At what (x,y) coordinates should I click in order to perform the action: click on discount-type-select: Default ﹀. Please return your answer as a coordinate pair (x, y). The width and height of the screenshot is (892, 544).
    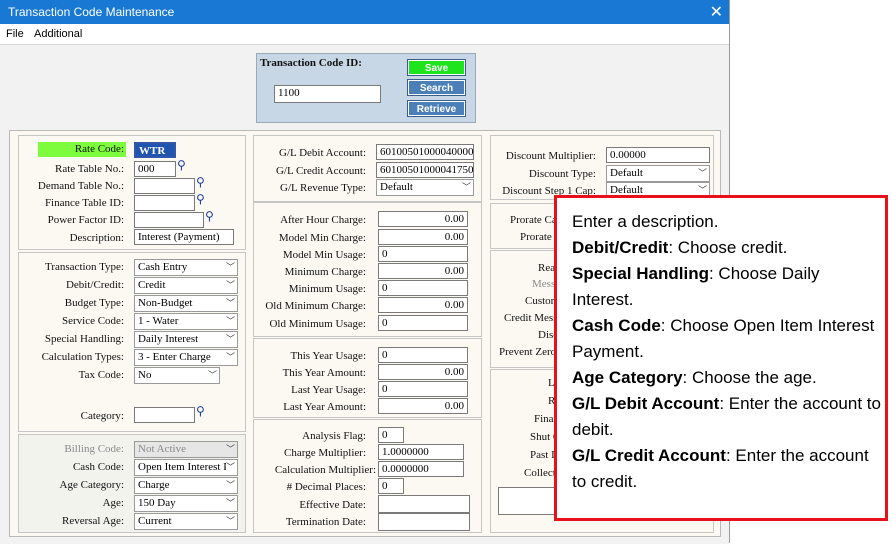
    Looking at the image, I should click on (658, 173).